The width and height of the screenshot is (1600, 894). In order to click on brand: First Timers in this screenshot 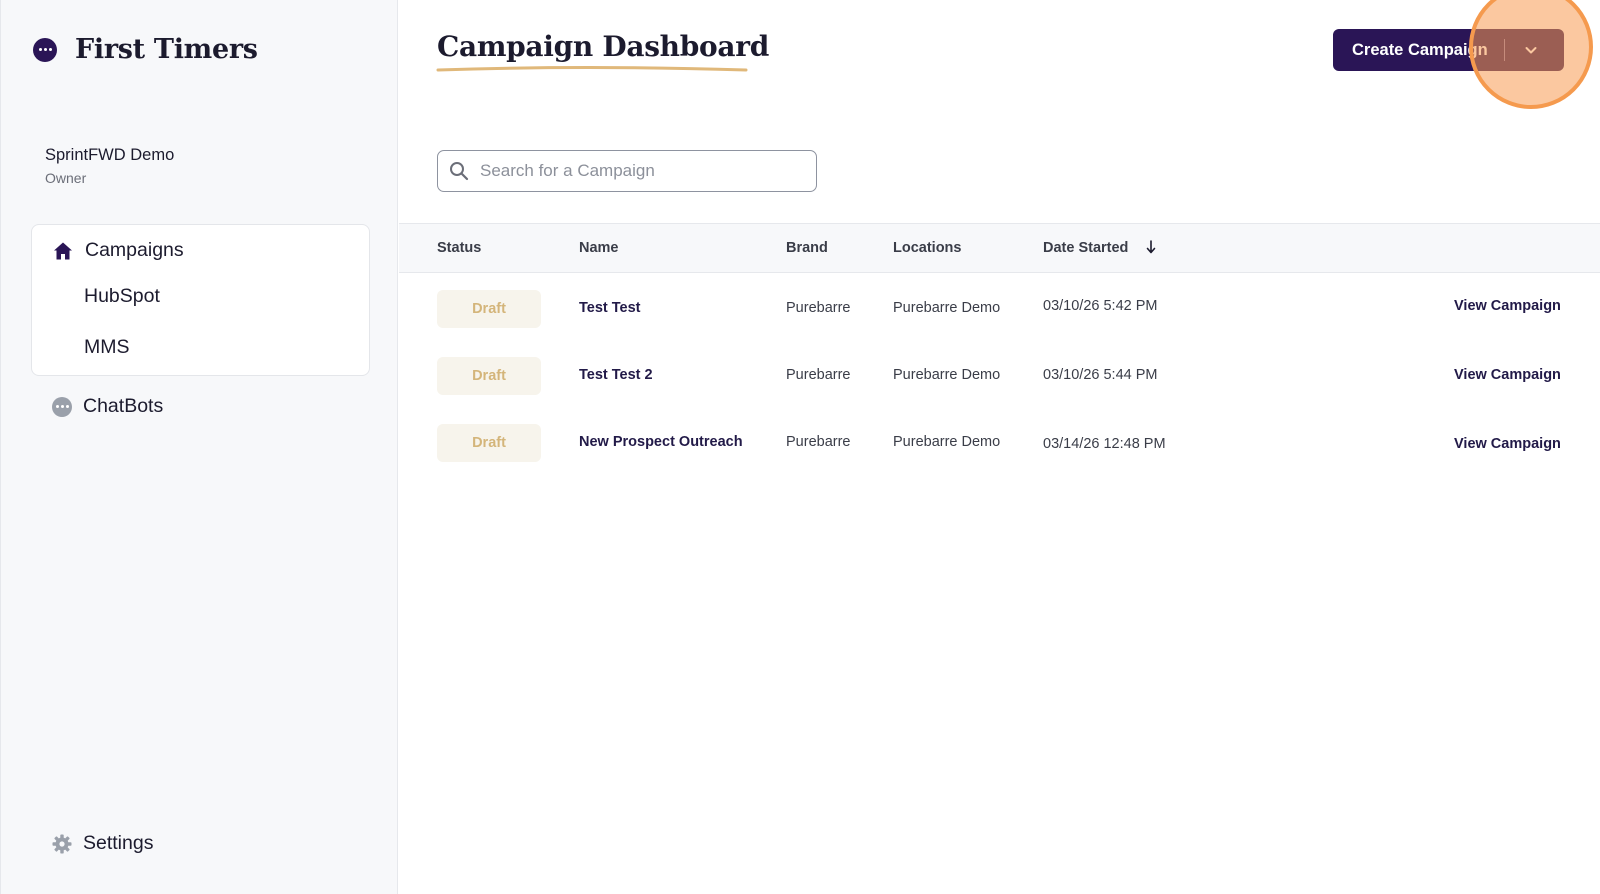, I will do `click(145, 49)`.